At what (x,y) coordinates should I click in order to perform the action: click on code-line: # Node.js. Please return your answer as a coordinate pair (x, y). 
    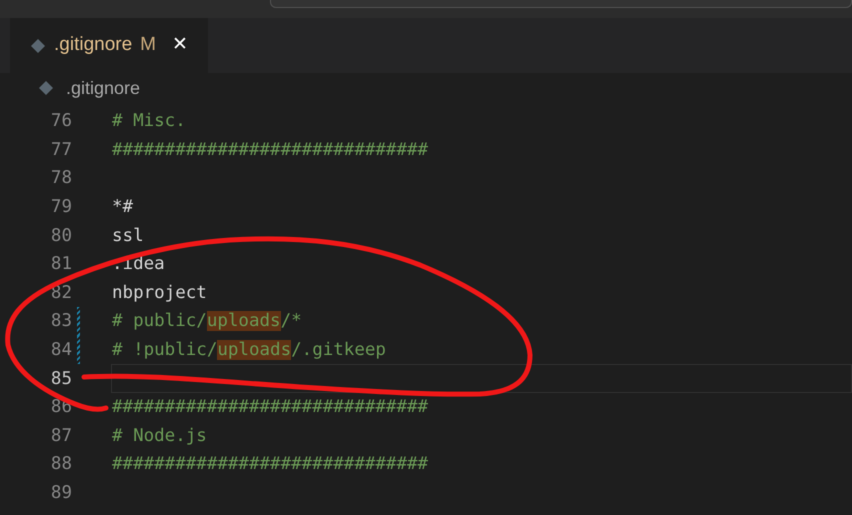
    Looking at the image, I should click on (159, 436).